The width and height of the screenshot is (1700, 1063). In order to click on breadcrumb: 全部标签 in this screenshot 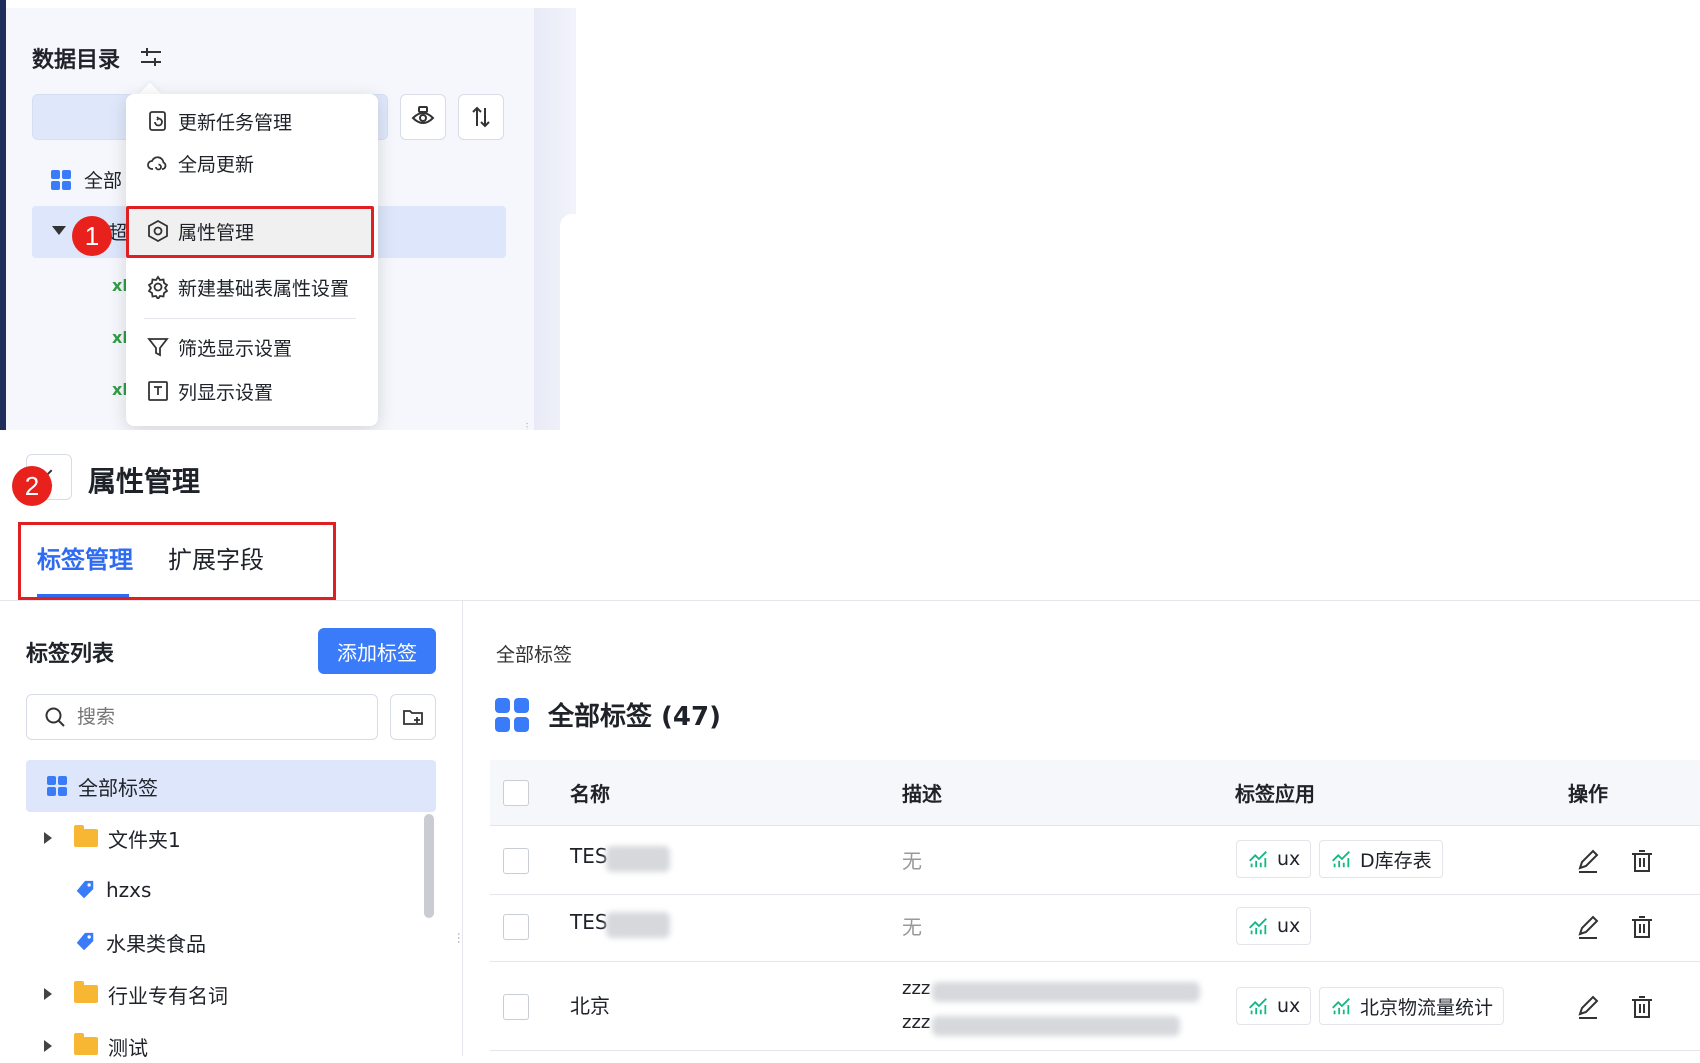, I will do `click(534, 655)`.